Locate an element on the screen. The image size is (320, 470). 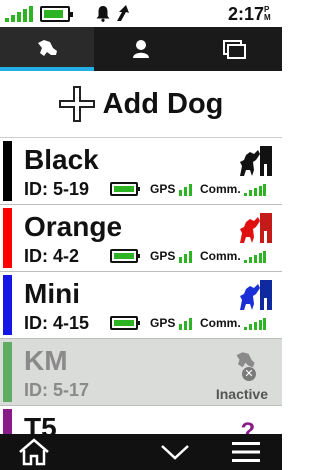
dog-row-orange: Orange ID: 4-2 GPS Comm. is located at coordinates (141, 238).